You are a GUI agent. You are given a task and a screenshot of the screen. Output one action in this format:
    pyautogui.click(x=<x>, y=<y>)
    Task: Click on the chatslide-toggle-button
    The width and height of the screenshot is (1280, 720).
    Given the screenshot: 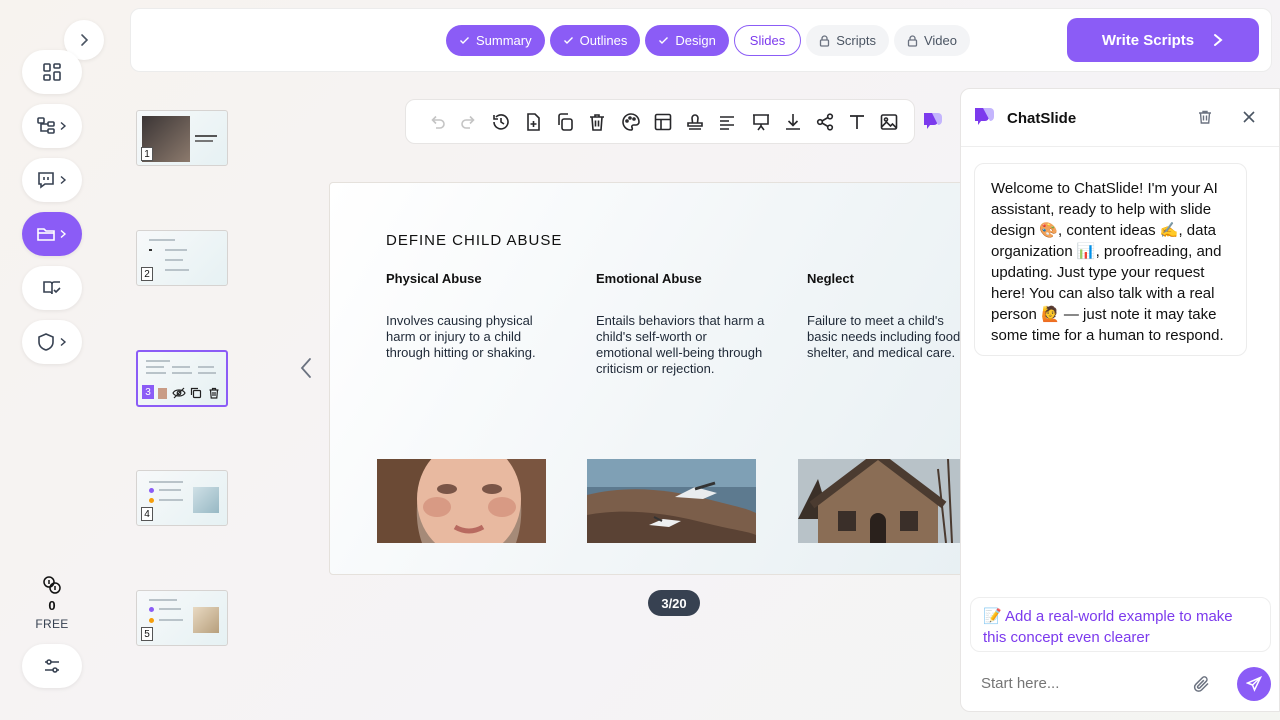 What is the action you would take?
    pyautogui.click(x=933, y=121)
    